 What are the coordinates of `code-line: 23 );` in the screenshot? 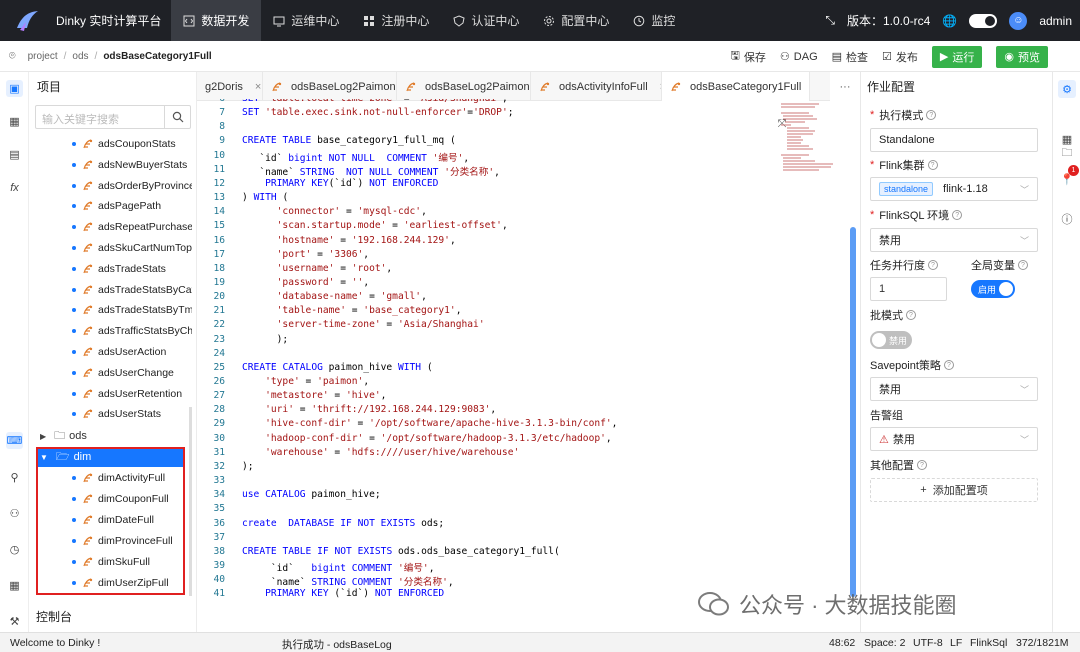 It's located at (487, 341).